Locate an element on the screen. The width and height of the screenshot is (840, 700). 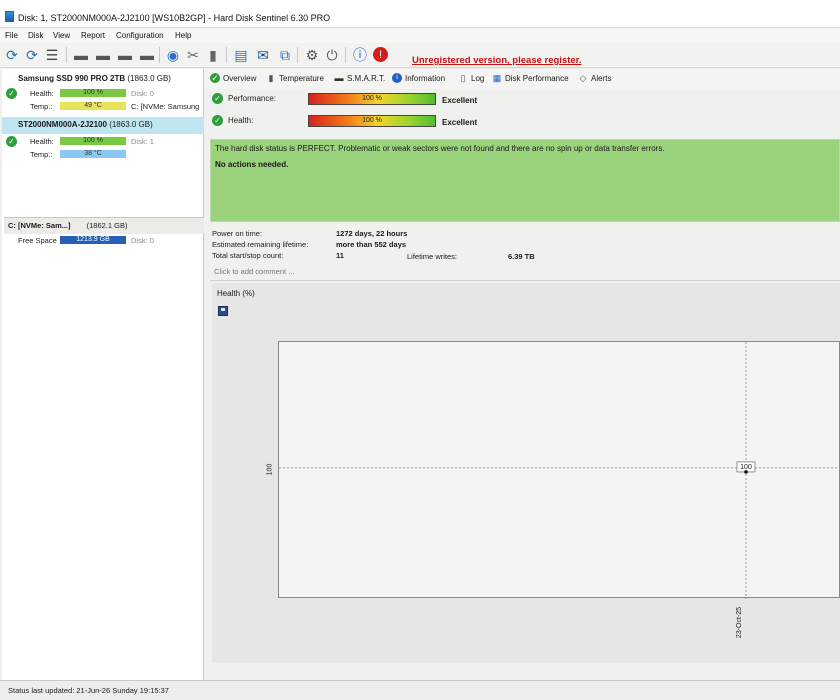
refresh-all-icon: ⟳ is located at coordinates (32, 55).